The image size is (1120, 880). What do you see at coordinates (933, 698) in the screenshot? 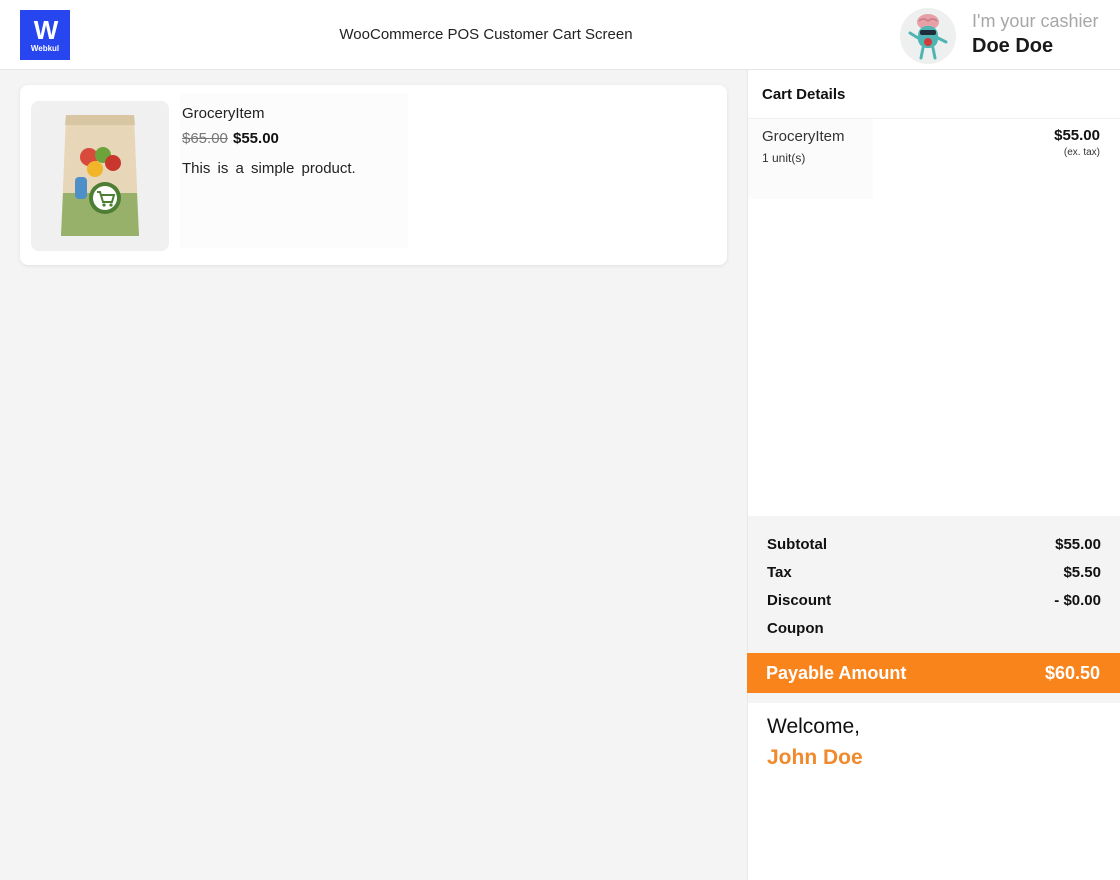
I see `divider` at bounding box center [933, 698].